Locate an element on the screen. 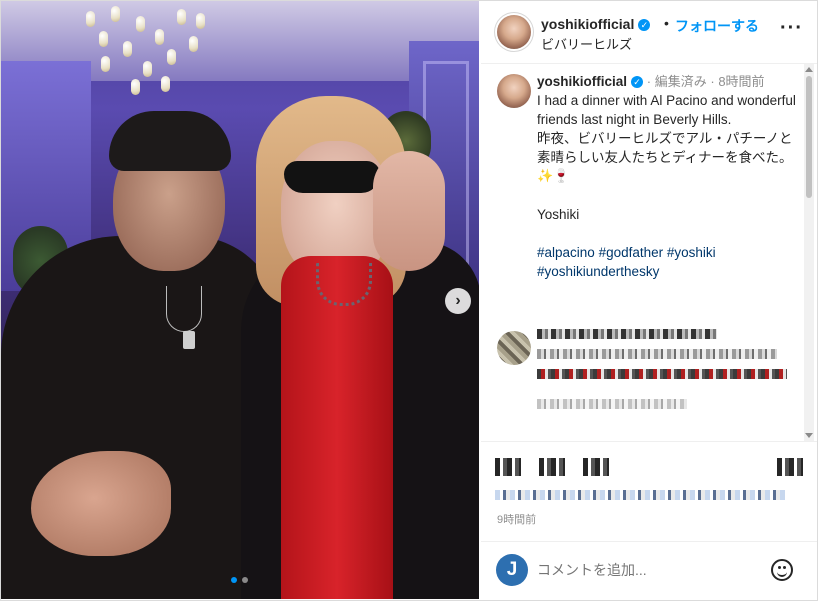 The image size is (818, 601). share-icon is located at coordinates (596, 467).